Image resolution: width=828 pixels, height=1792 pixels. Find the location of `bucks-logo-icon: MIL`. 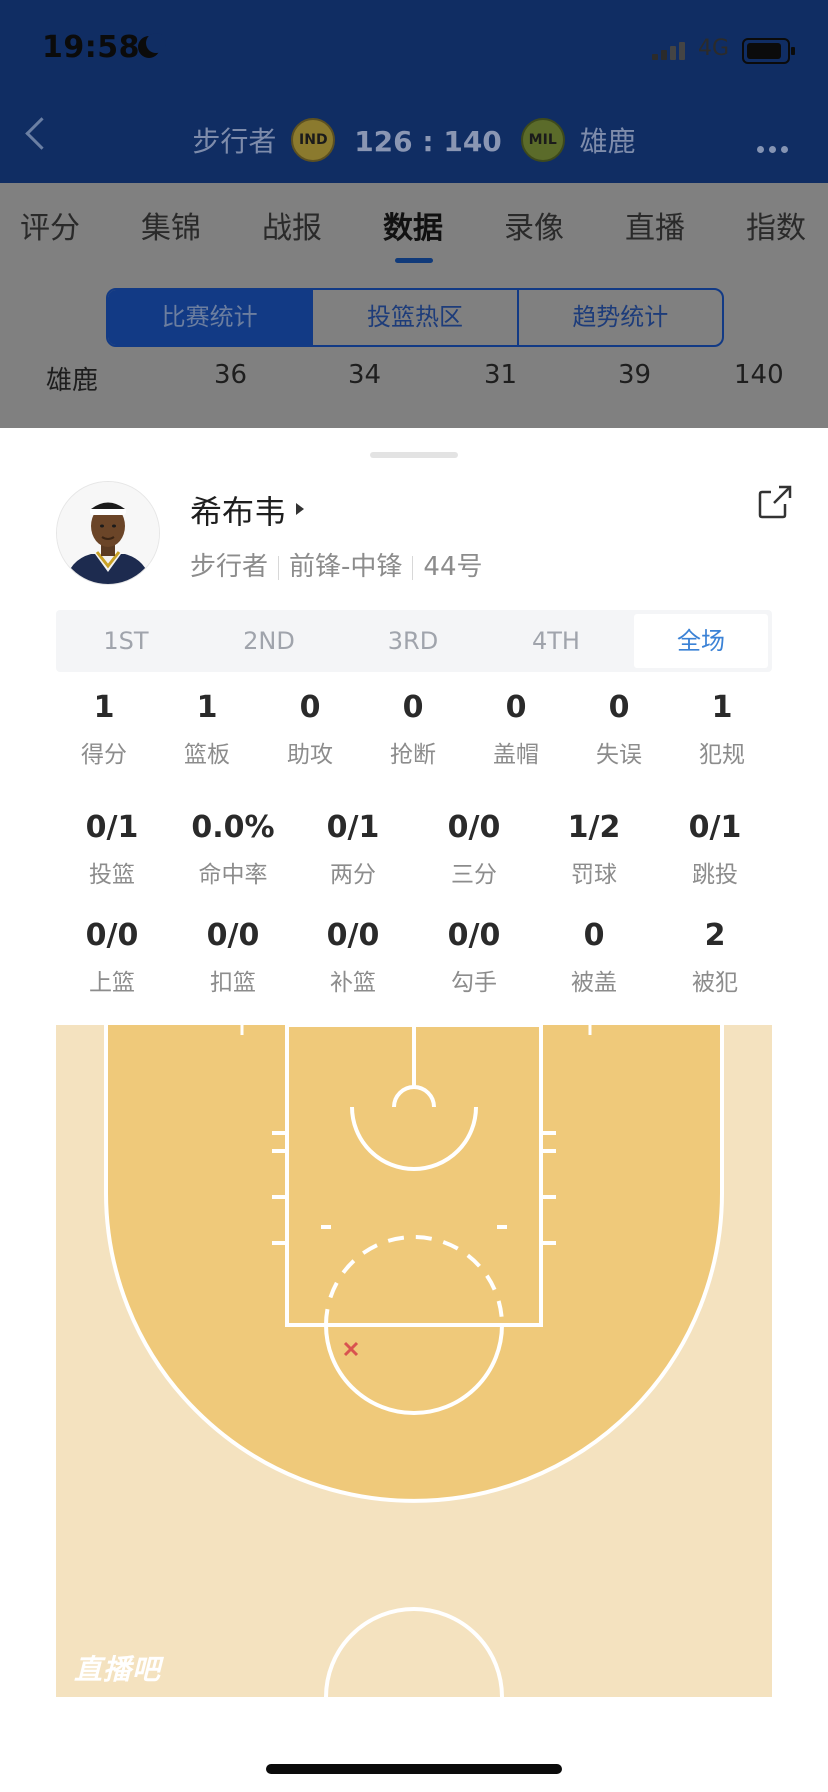

bucks-logo-icon: MIL is located at coordinates (542, 140).